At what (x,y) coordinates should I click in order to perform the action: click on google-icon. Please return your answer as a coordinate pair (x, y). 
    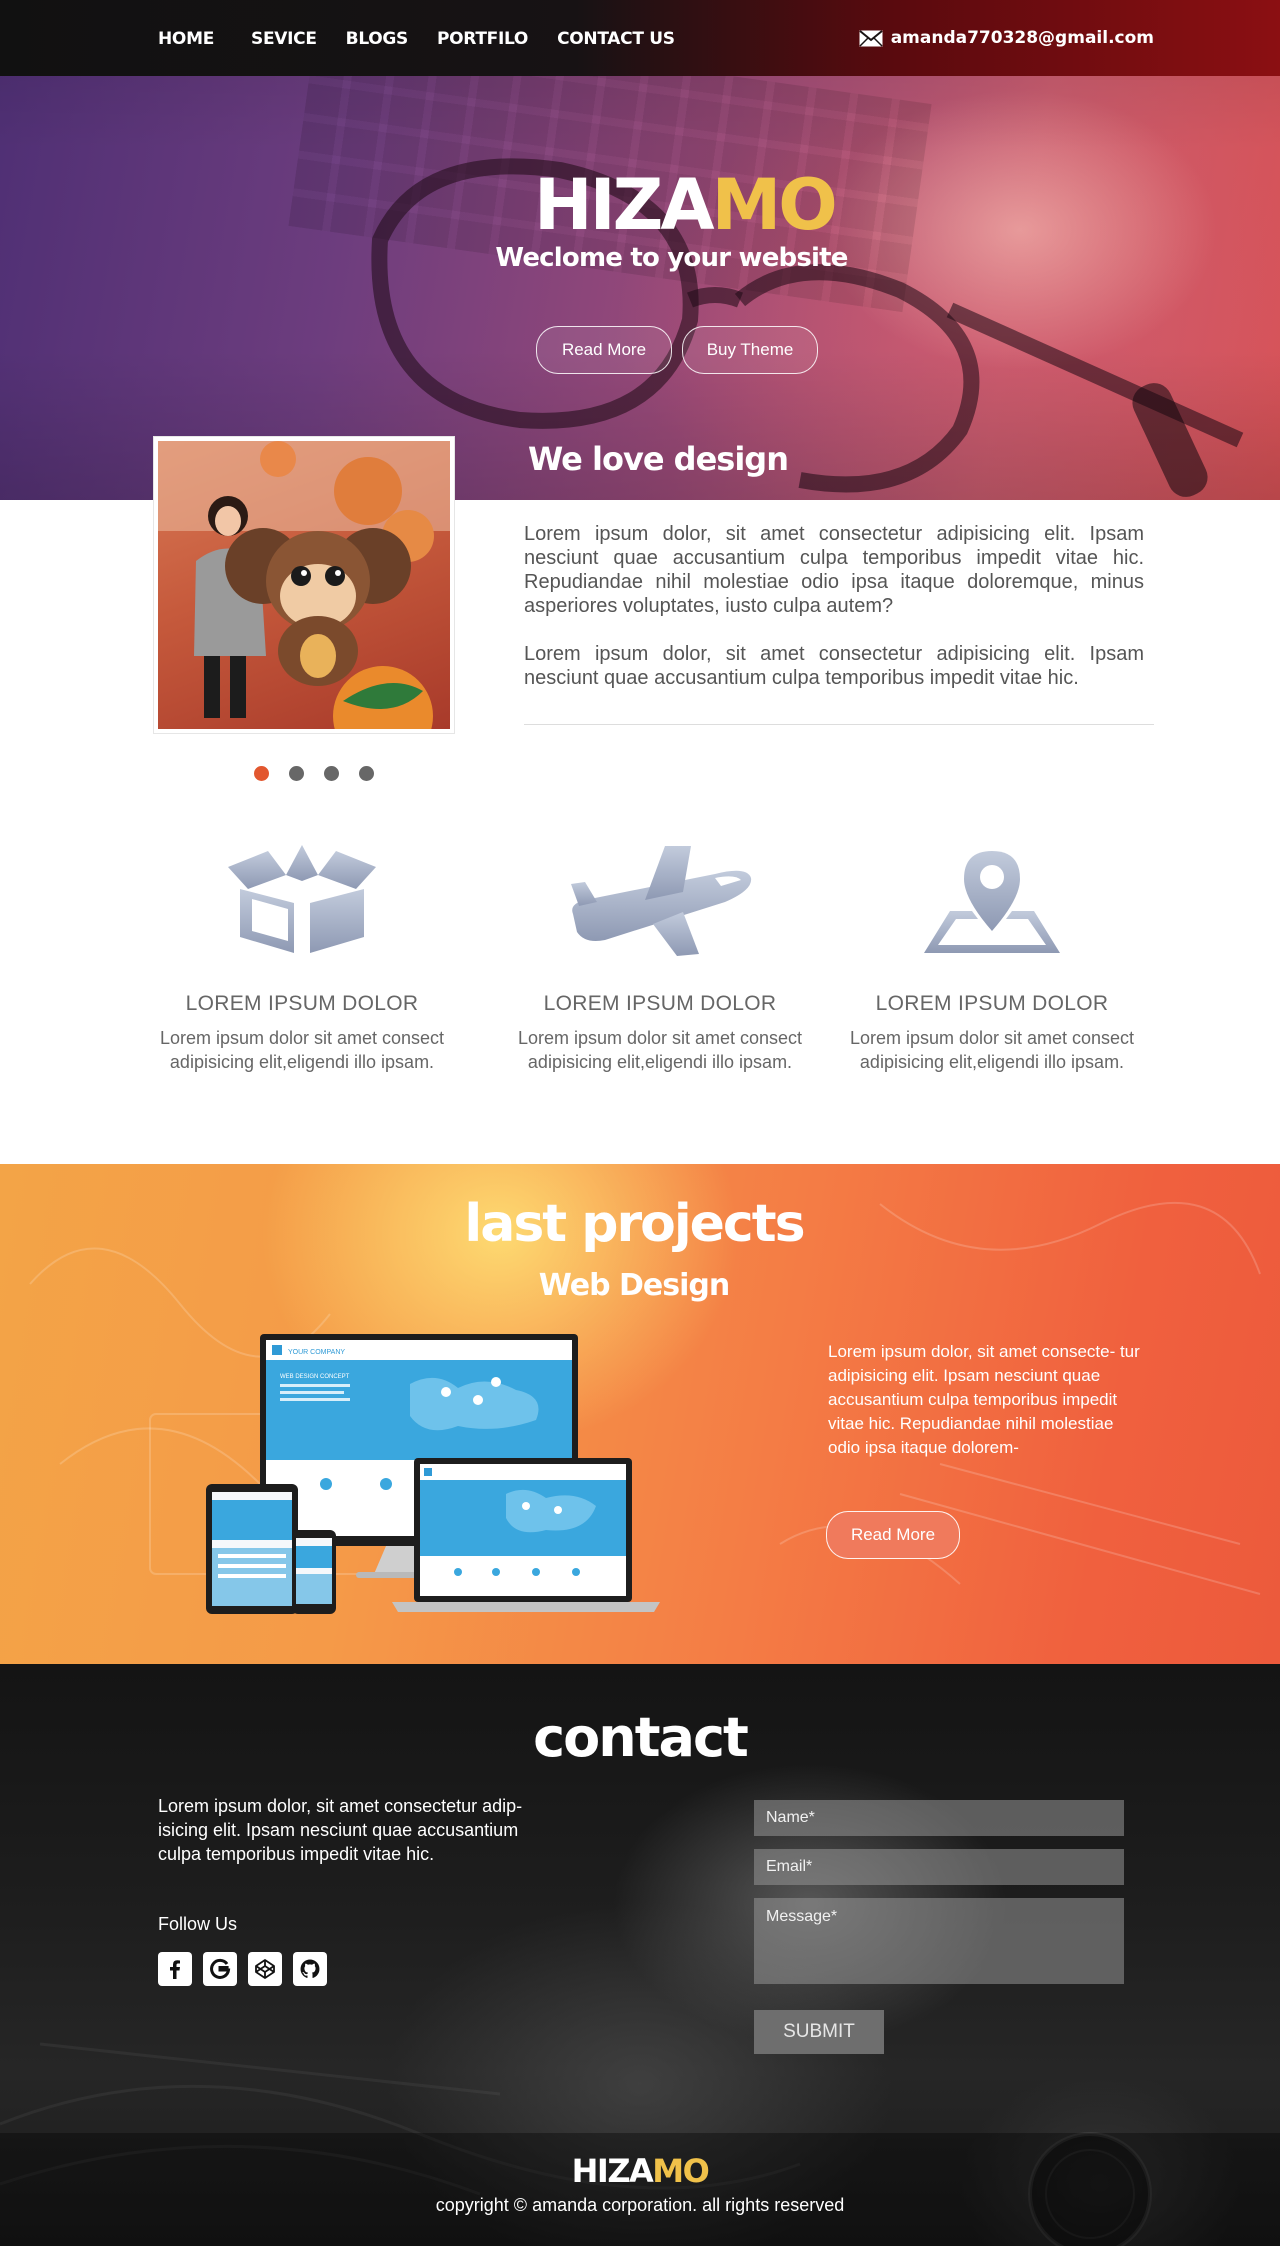
    Looking at the image, I should click on (220, 1968).